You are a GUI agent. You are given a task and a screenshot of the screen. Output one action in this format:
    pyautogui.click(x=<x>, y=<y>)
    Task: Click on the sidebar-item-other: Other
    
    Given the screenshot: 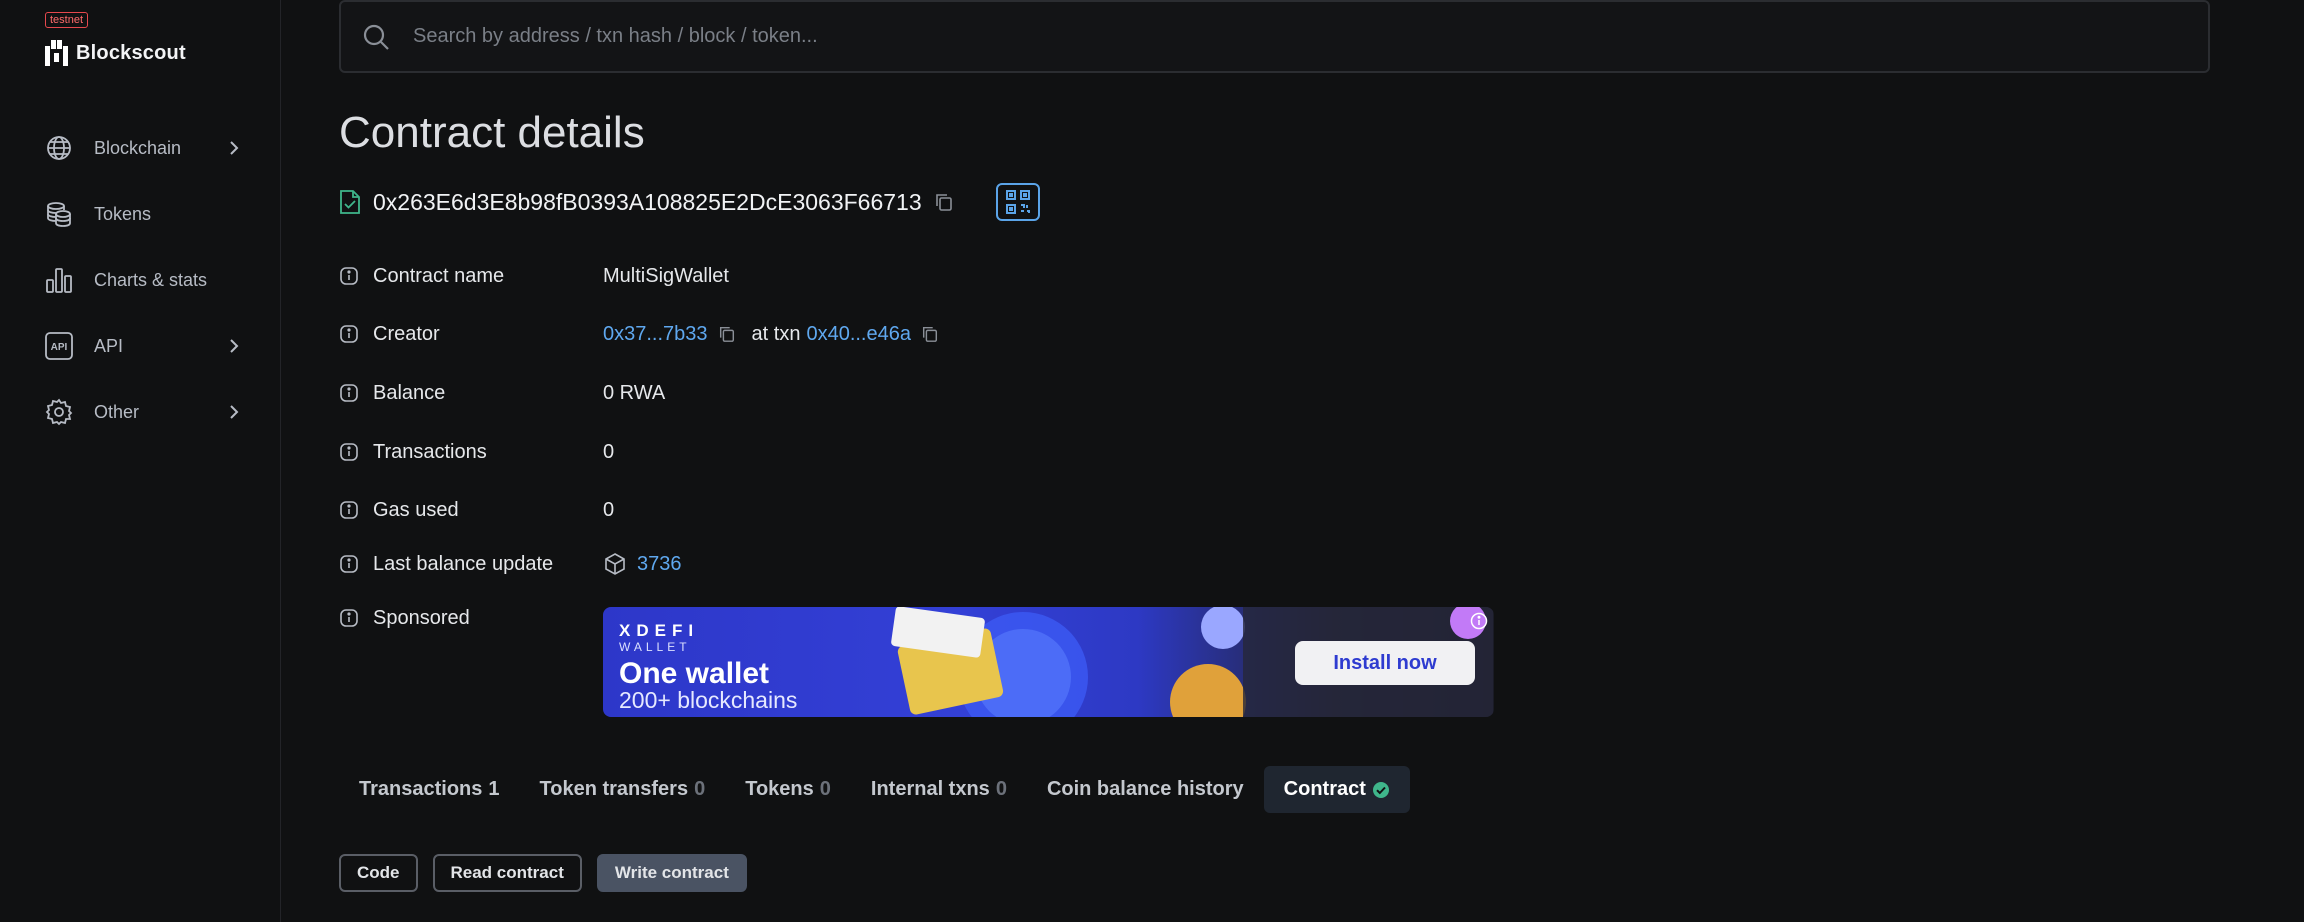 What is the action you would take?
    pyautogui.click(x=144, y=412)
    